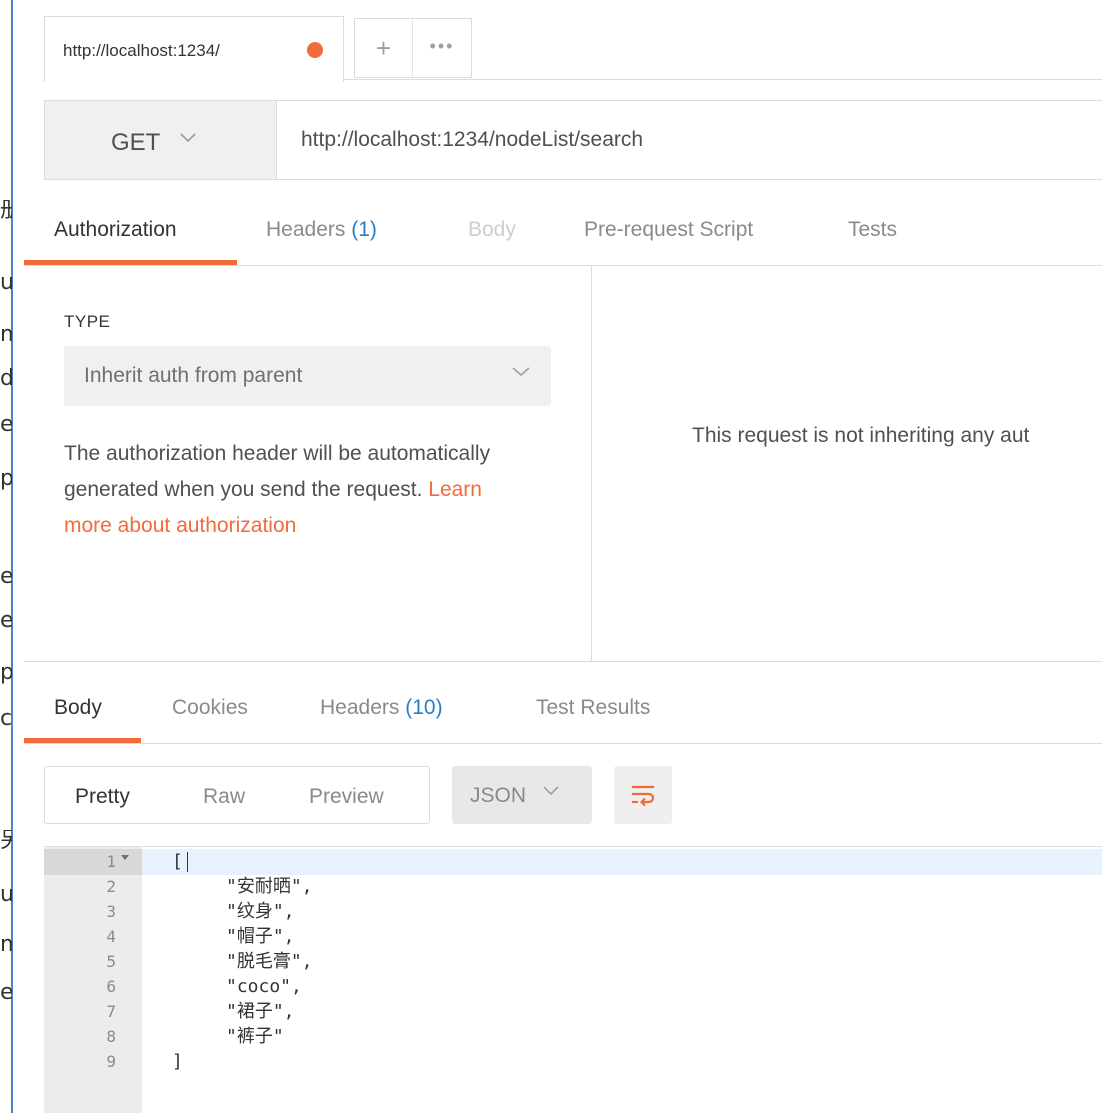 The height and width of the screenshot is (1113, 1102). I want to click on tab-authorization: Authorization, so click(115, 230).